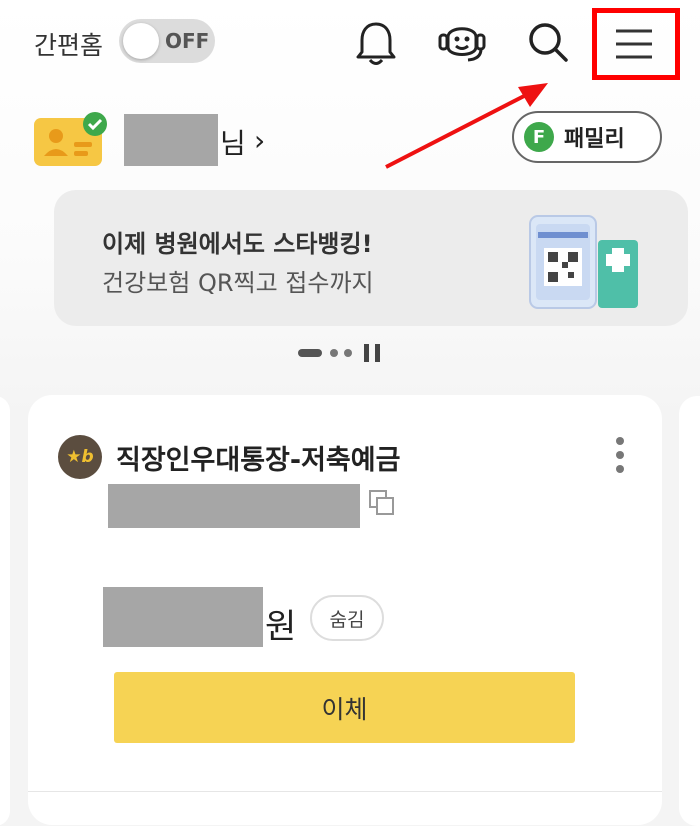 The height and width of the screenshot is (826, 700). I want to click on balance-masked, so click(183, 617).